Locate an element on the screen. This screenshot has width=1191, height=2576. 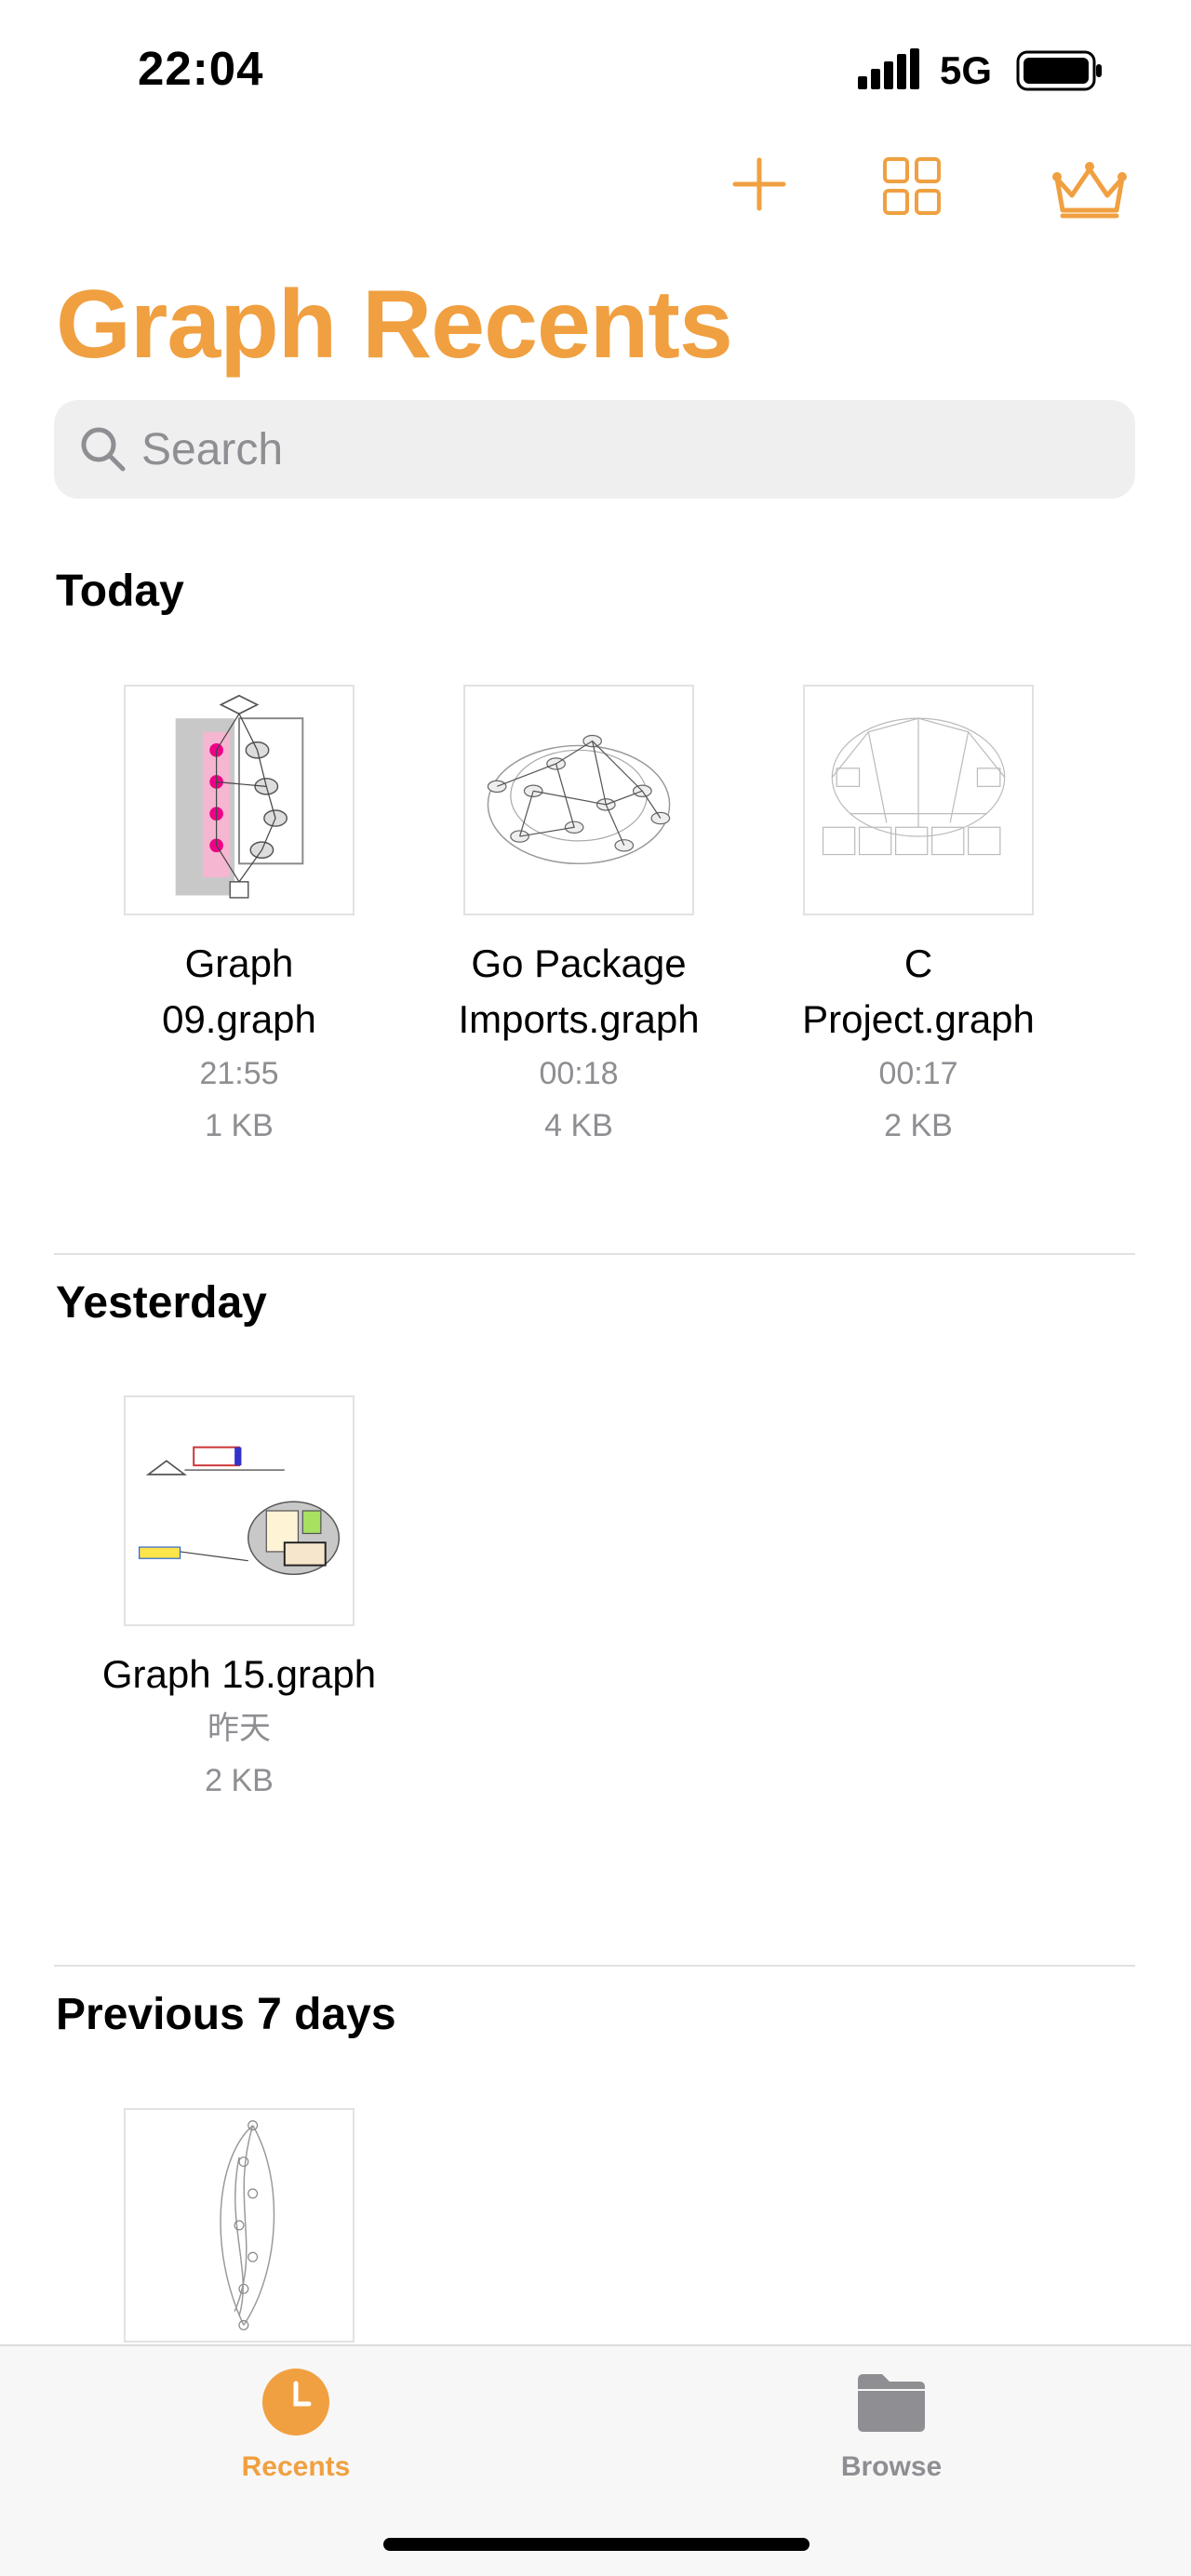
page-title: Graph Recents is located at coordinates (394, 325).